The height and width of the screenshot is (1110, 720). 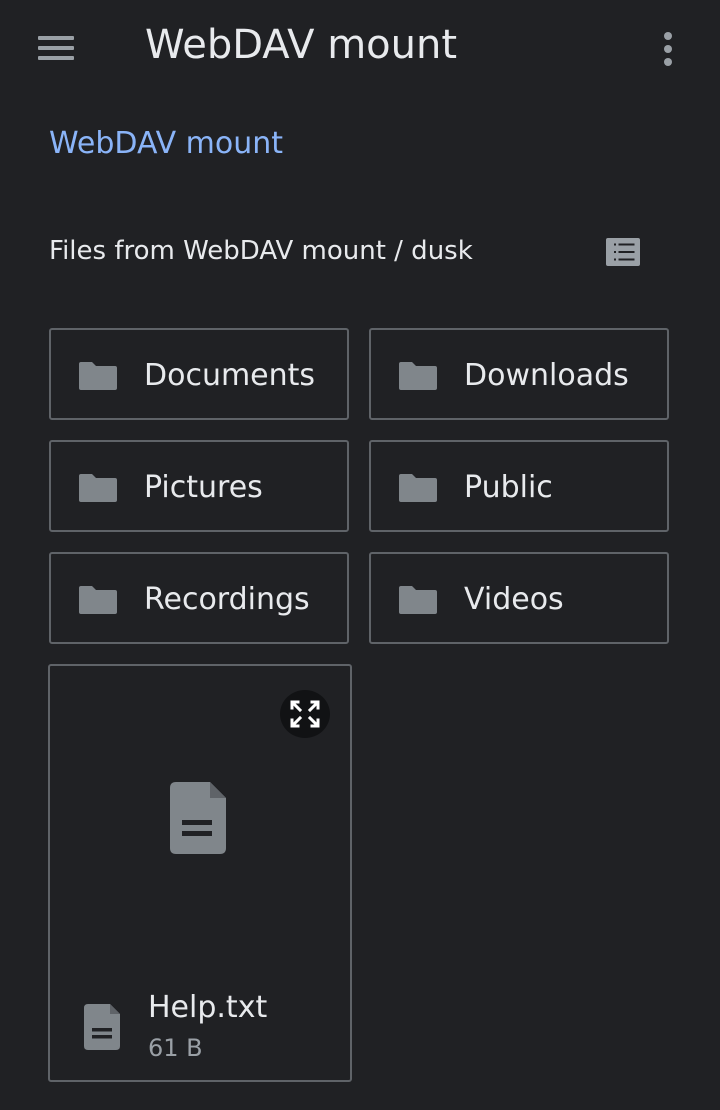 I want to click on list-view-icon, so click(x=623, y=252).